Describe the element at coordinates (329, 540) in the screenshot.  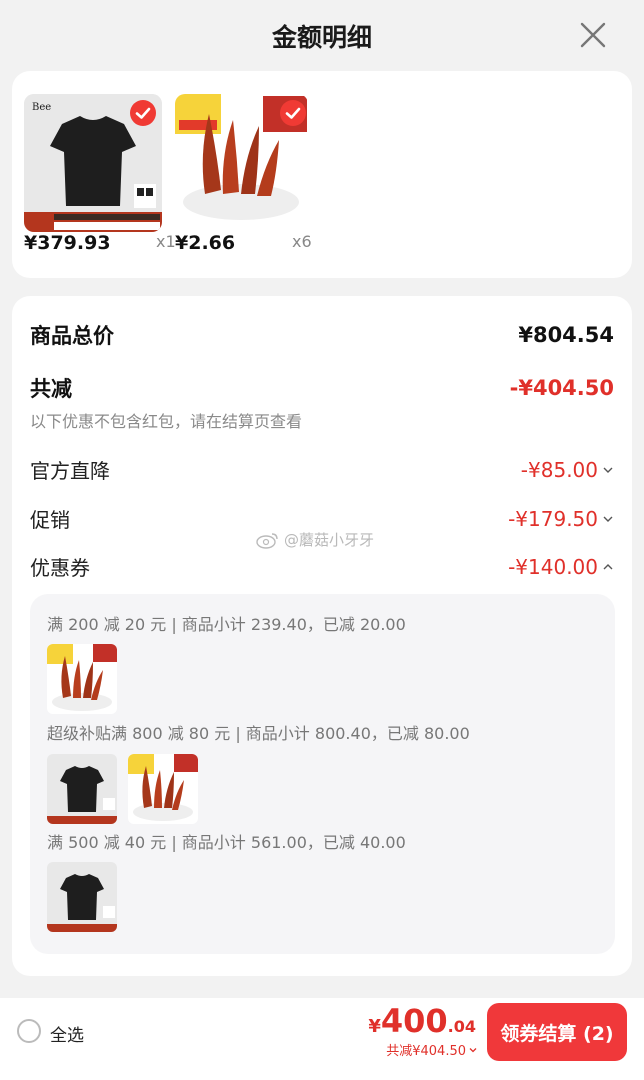
I see `watermark-text: @蘑菇小牙牙` at that location.